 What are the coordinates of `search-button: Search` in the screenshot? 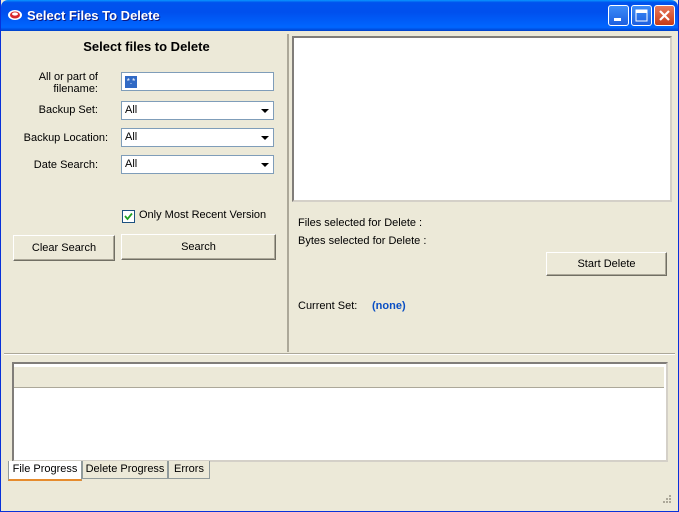 It's located at (198, 247).